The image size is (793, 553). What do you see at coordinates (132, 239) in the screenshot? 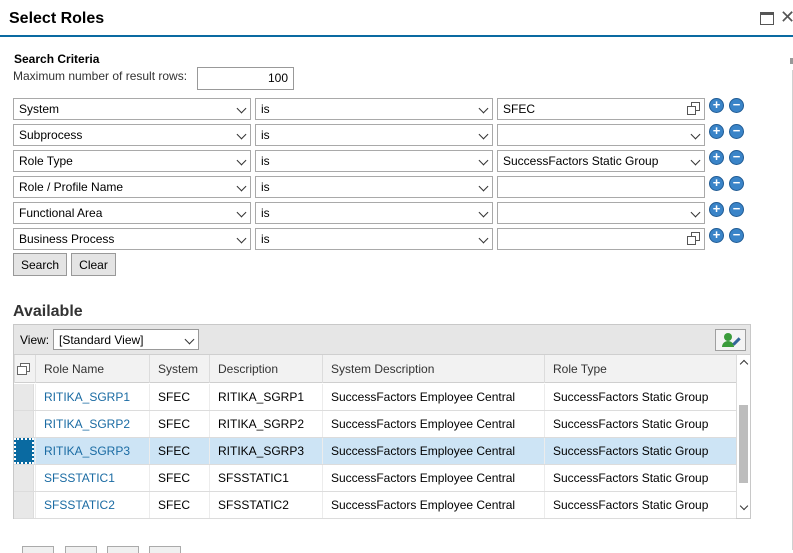
I see `criteria-attribute-select: Business Process` at bounding box center [132, 239].